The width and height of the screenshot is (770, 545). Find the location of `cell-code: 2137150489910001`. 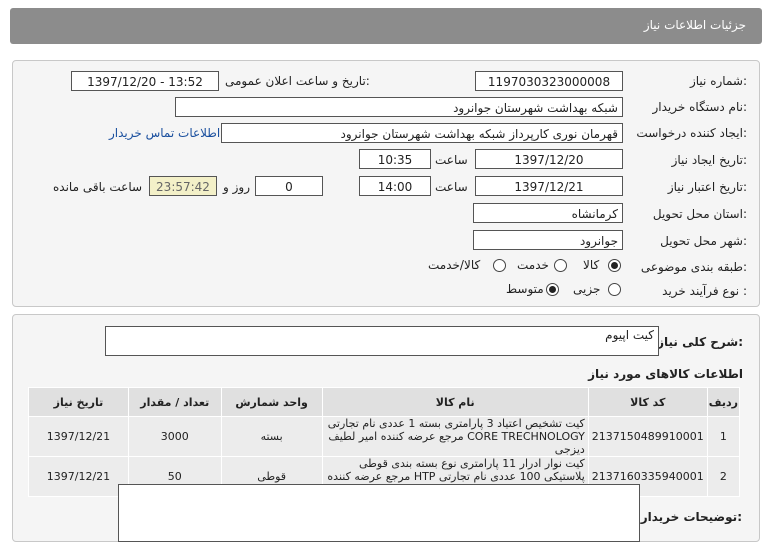

cell-code: 2137150489910001 is located at coordinates (647, 436).